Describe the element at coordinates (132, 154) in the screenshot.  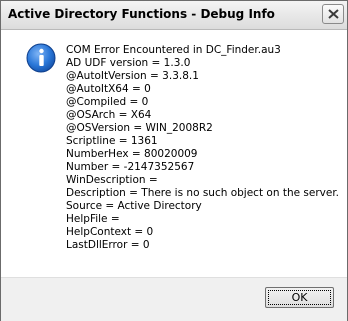
I see `message-line: NumberHex = 80020009` at that location.